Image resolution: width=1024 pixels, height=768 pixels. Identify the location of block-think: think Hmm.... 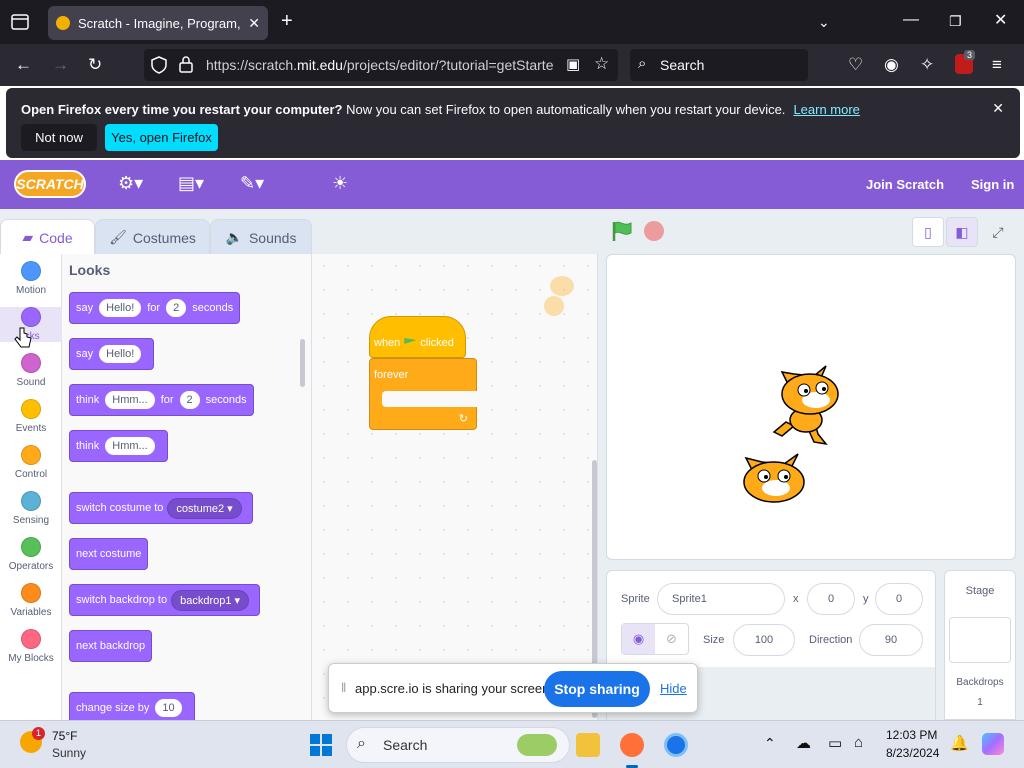
(118, 446).